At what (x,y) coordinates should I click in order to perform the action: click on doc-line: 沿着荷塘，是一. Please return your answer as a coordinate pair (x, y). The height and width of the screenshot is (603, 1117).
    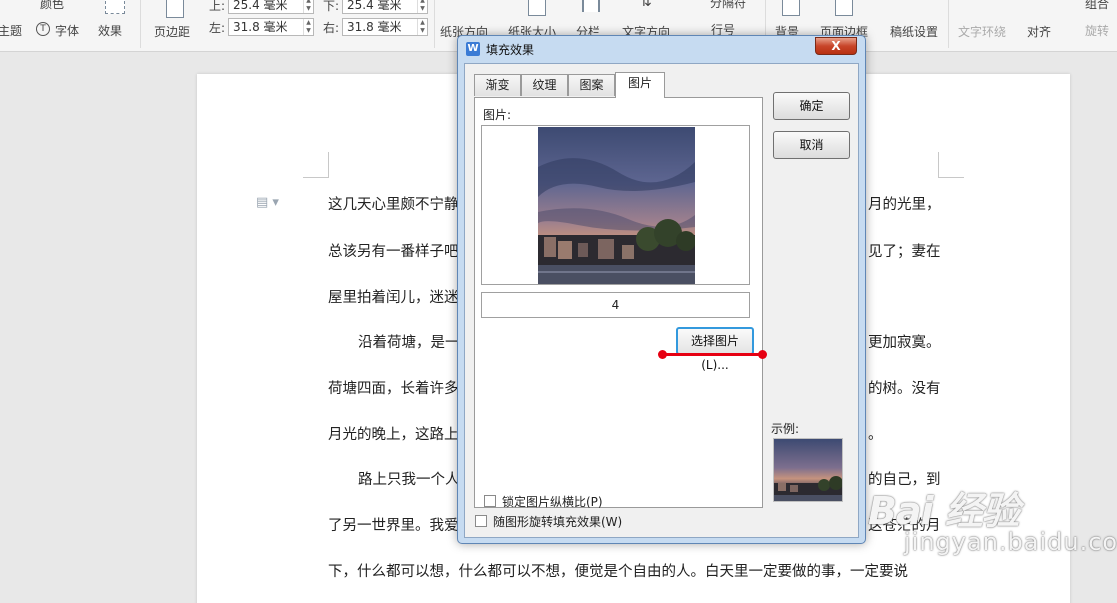
    Looking at the image, I should click on (409, 343).